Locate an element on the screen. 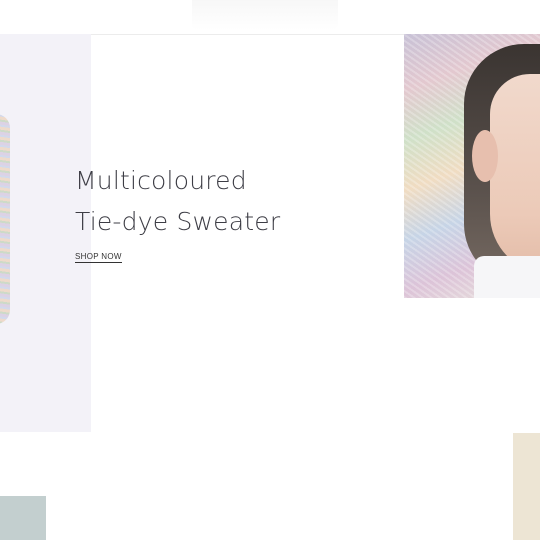 This screenshot has width=540, height=540. bottom-left-product-tile is located at coordinates (23, 518).